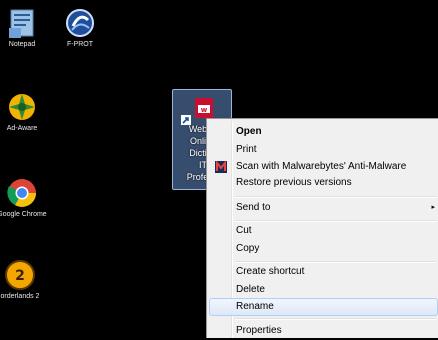 The height and width of the screenshot is (340, 438). What do you see at coordinates (221, 167) in the screenshot?
I see `malwarebytes-icon` at bounding box center [221, 167].